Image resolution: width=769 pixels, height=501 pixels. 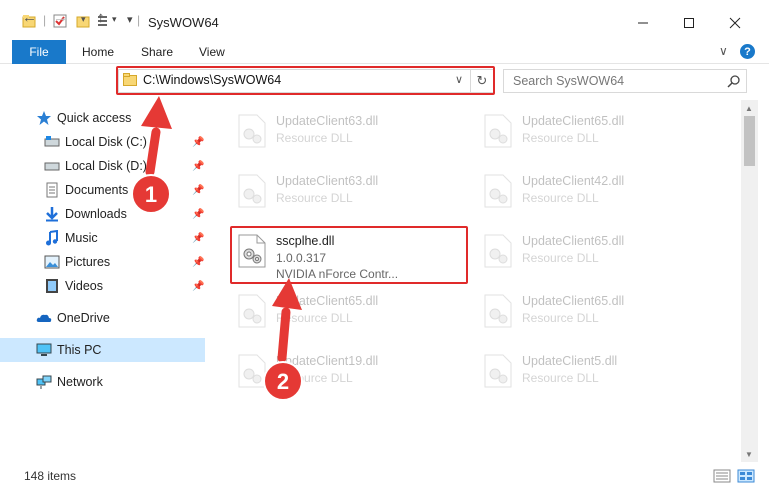 What do you see at coordinates (749, 108) in the screenshot?
I see `scroll-up-icon: ▲` at bounding box center [749, 108].